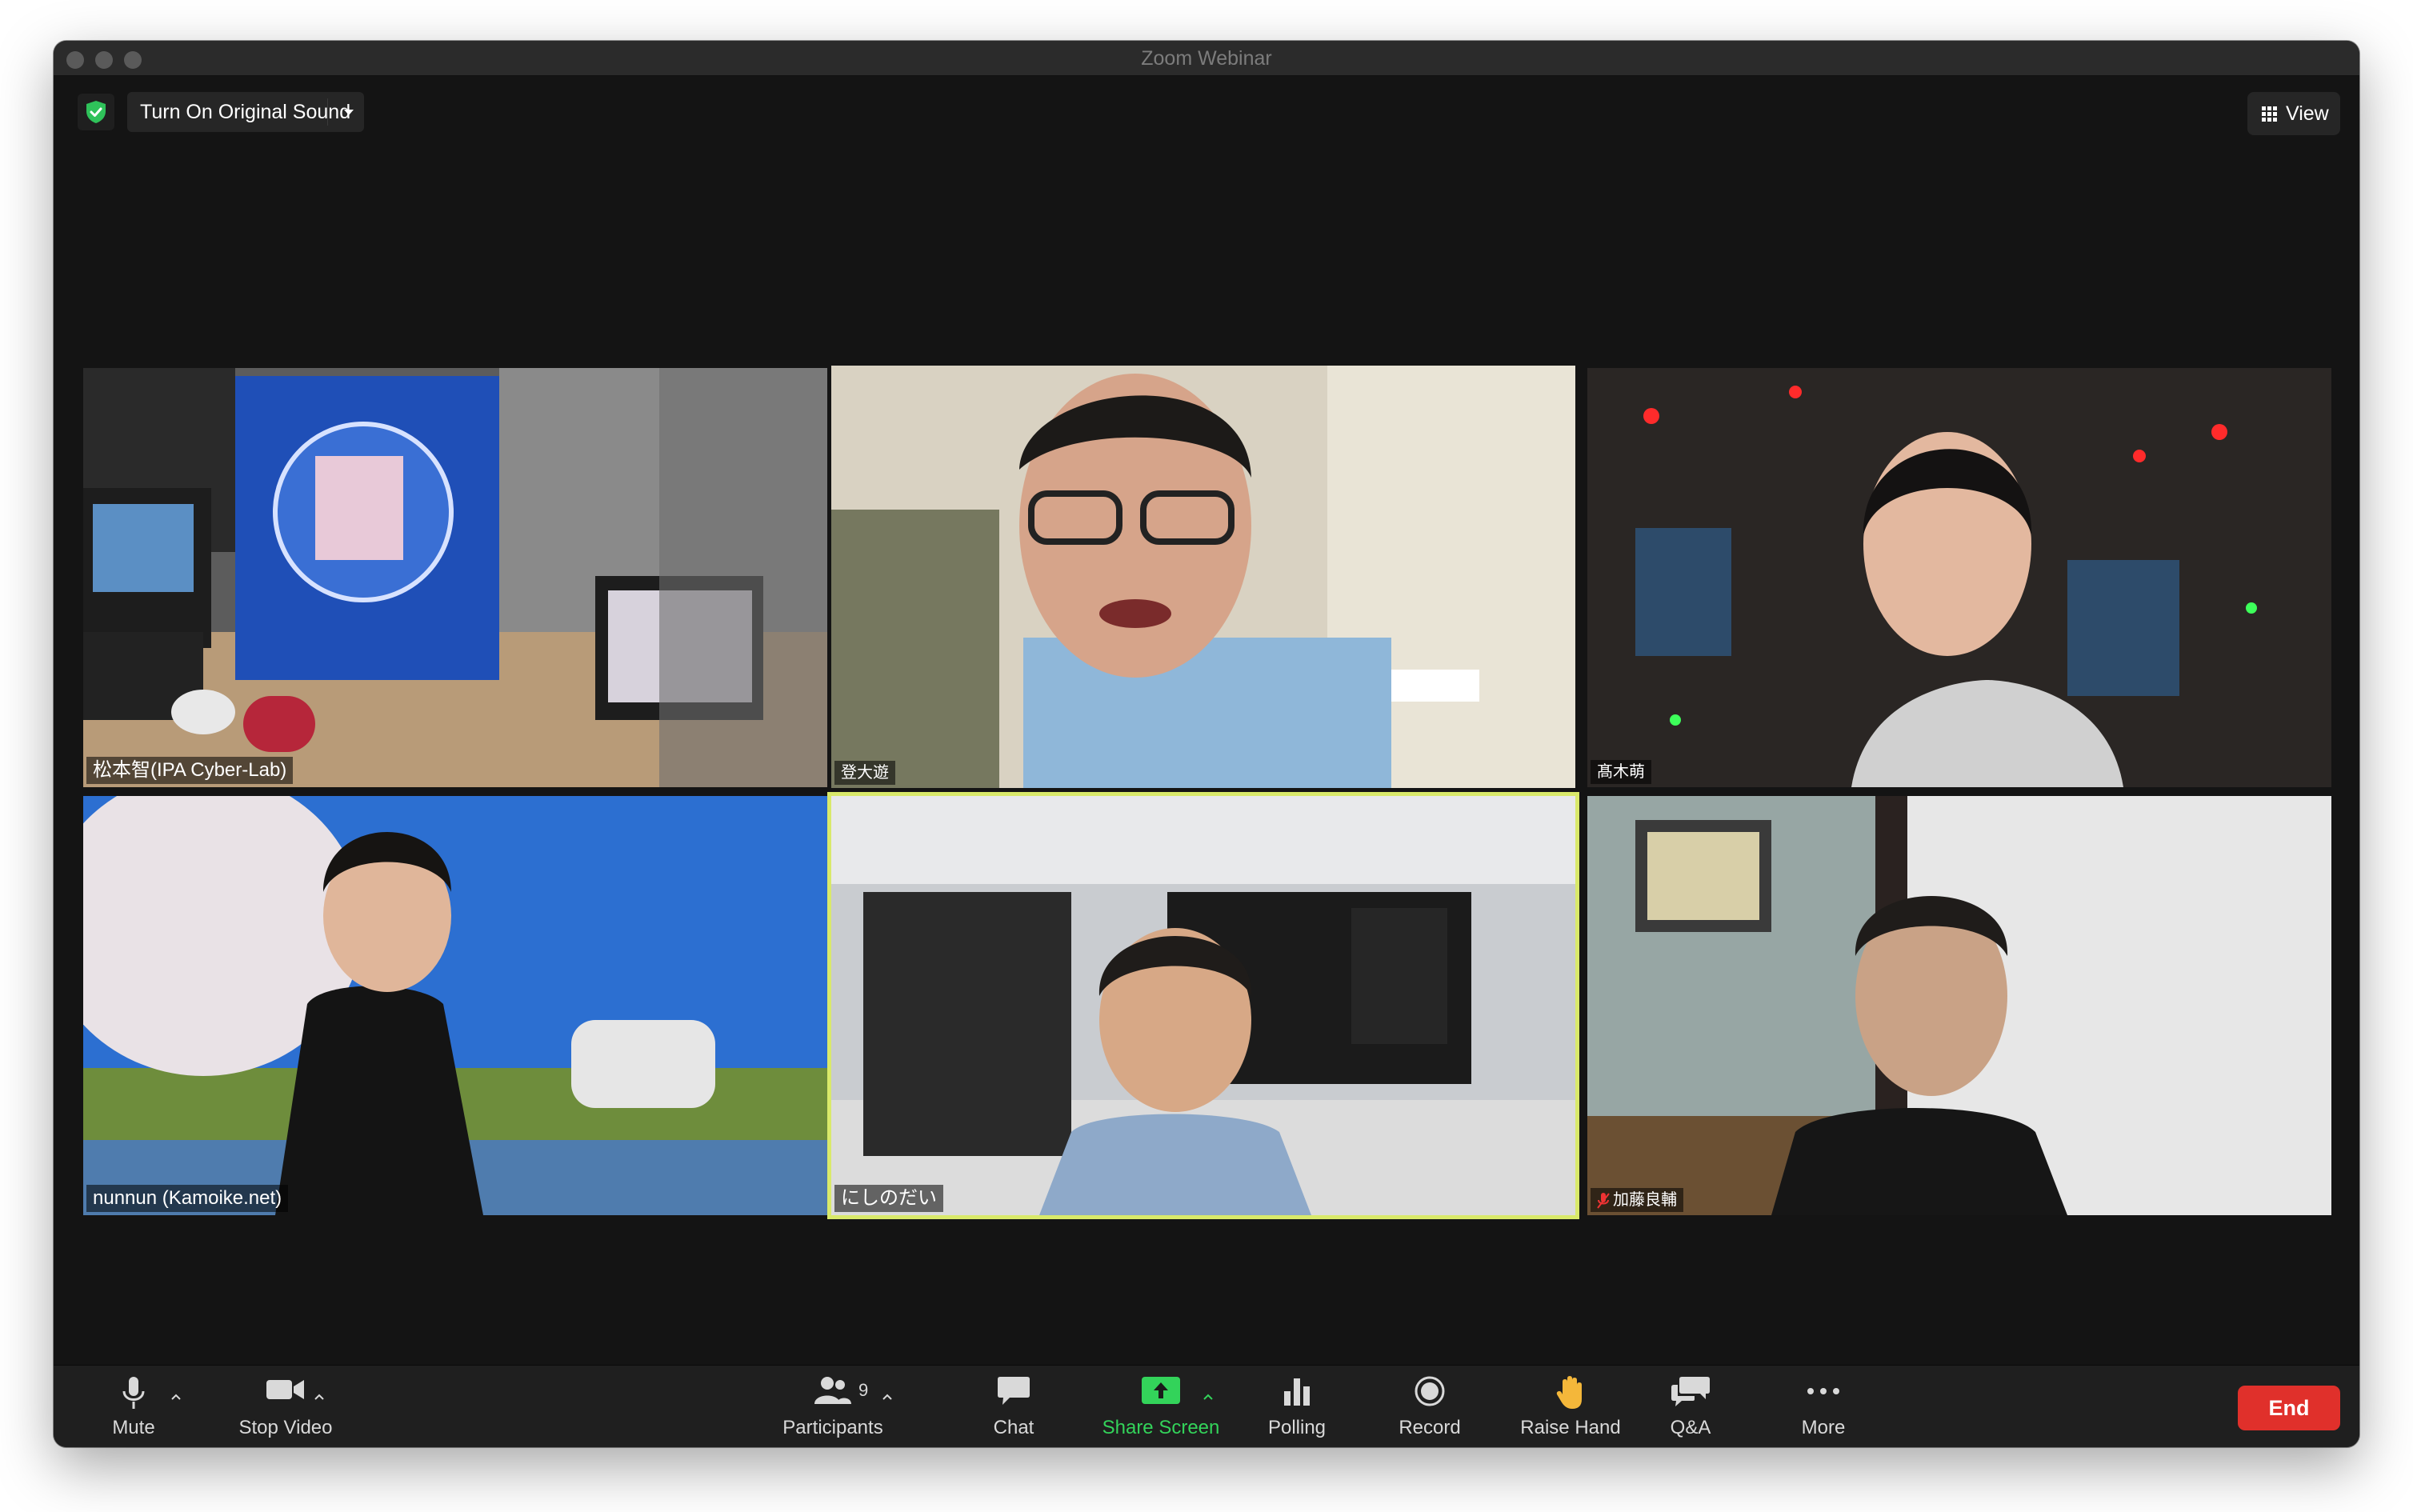 The image size is (2413, 1512). I want to click on participant-name-text: 加藤良輔, so click(1645, 1200).